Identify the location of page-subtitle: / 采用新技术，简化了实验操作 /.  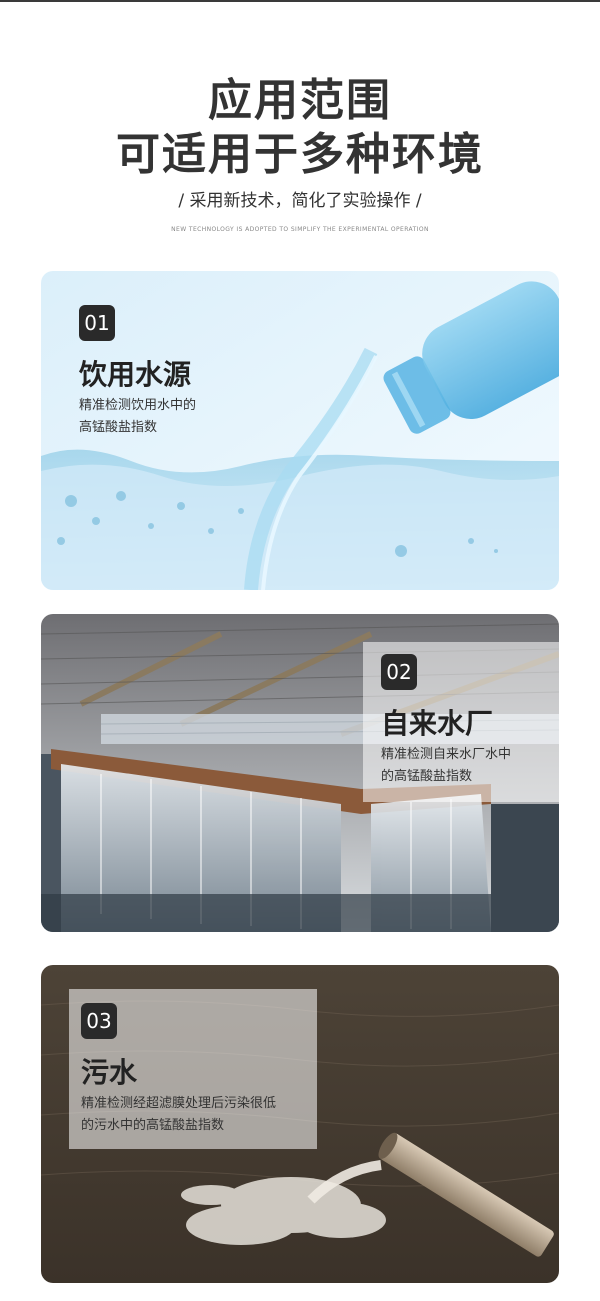
(300, 201).